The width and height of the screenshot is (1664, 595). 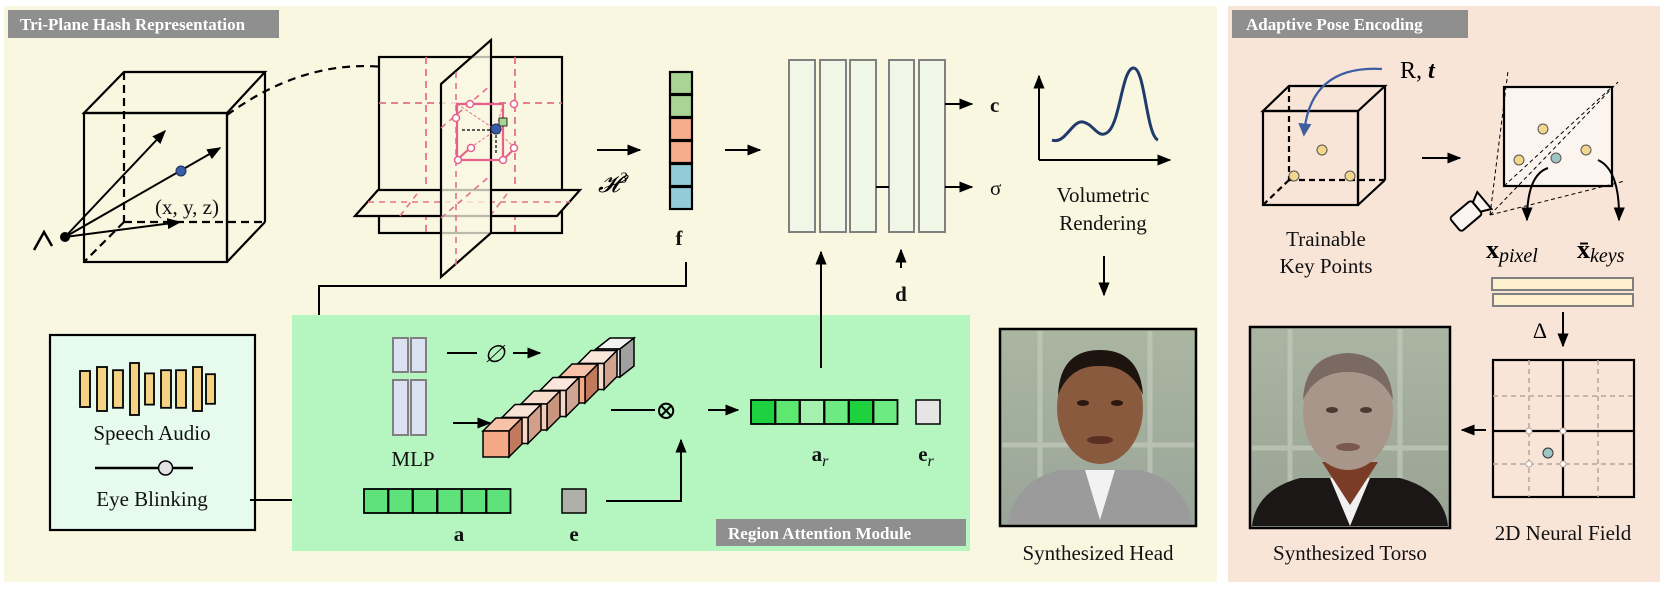 I want to click on density-color-mlp, so click(x=867, y=146).